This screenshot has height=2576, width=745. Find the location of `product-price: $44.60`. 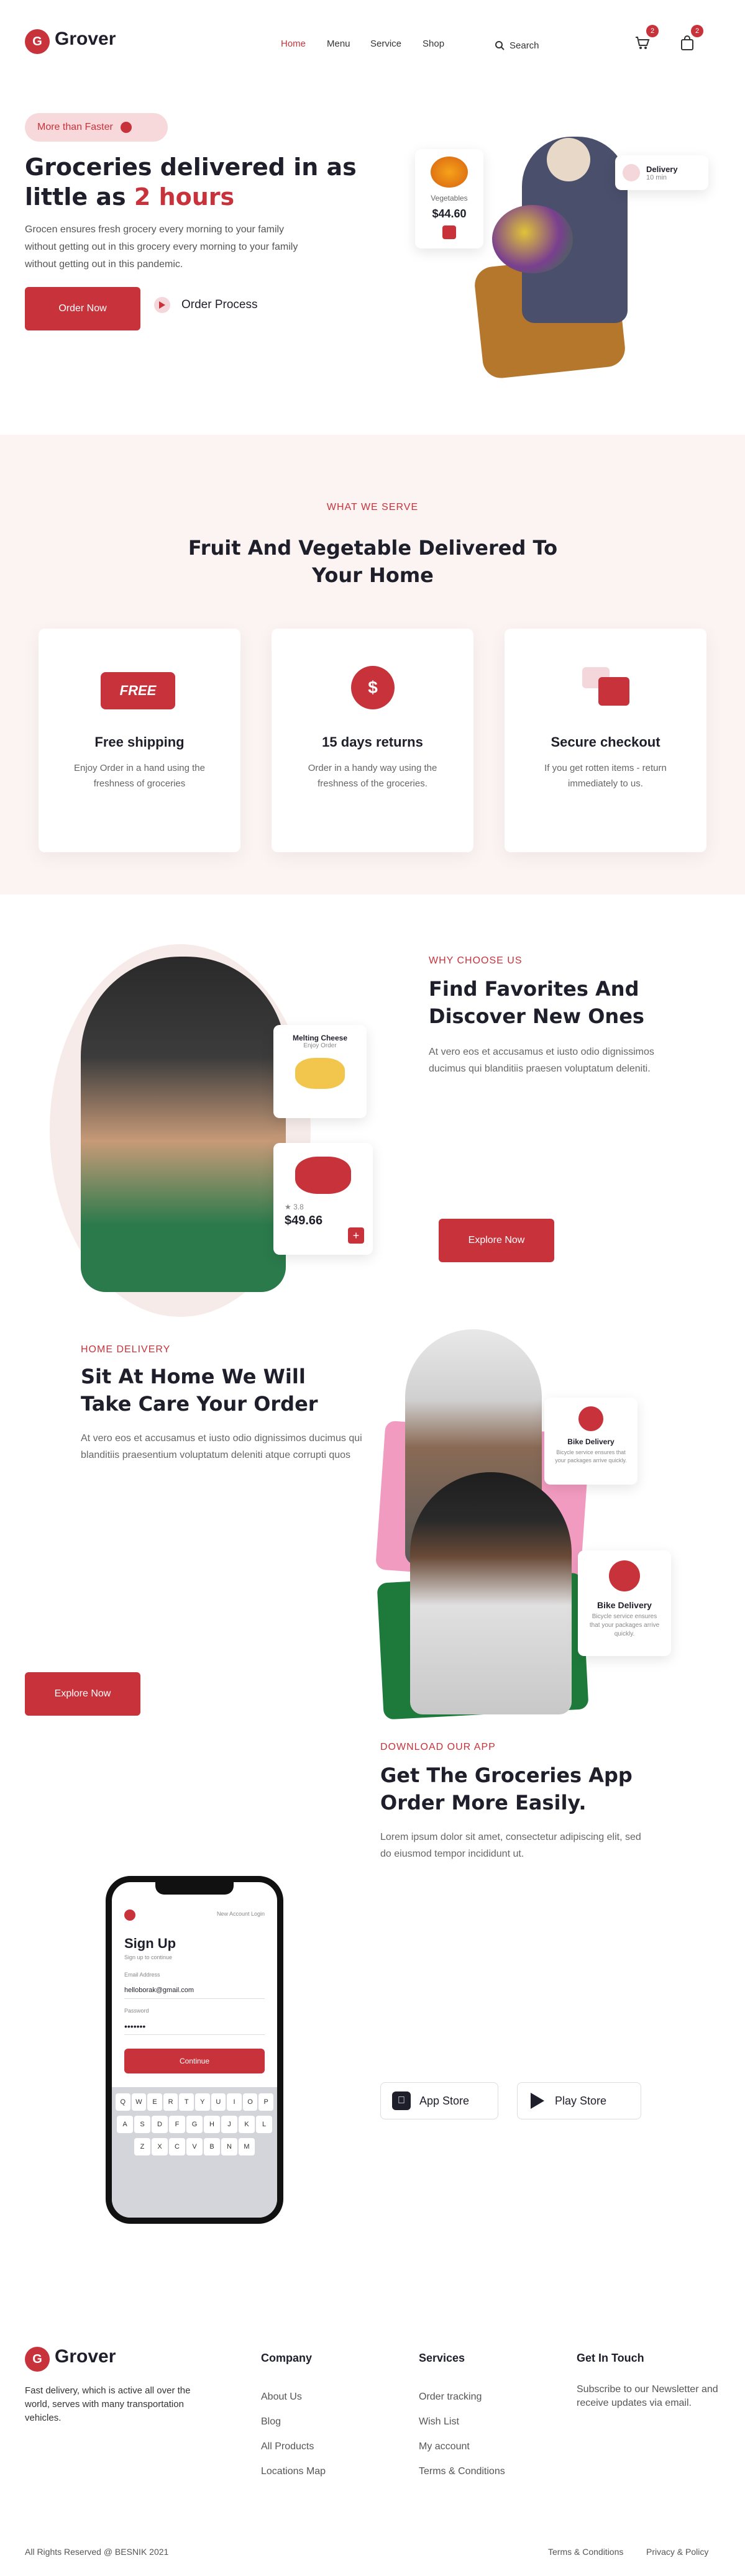

product-price: $44.60 is located at coordinates (449, 213).